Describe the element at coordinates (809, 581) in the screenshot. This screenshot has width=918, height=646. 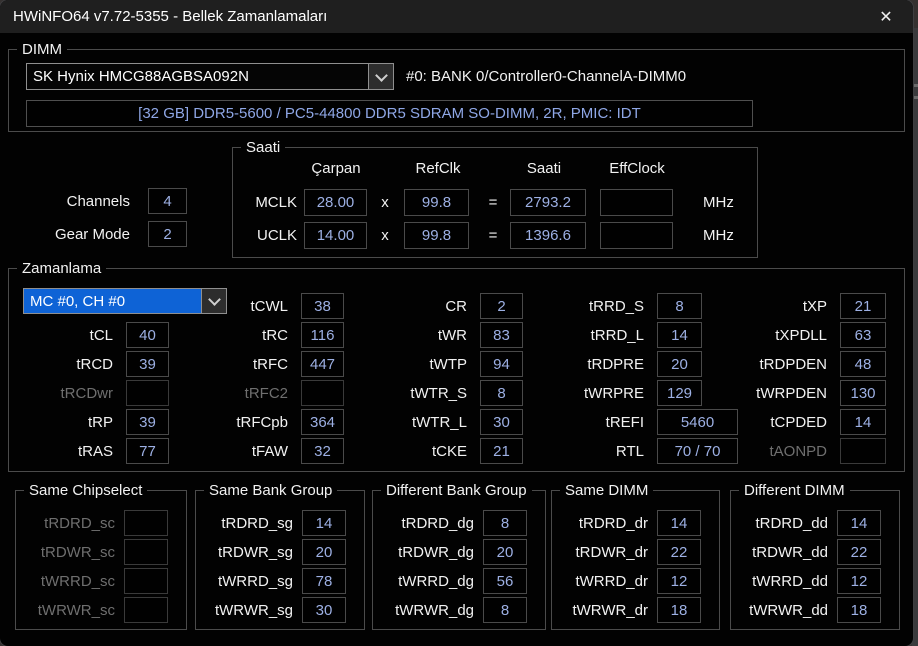
I see `timing-row: tWRRD_dd 12` at that location.